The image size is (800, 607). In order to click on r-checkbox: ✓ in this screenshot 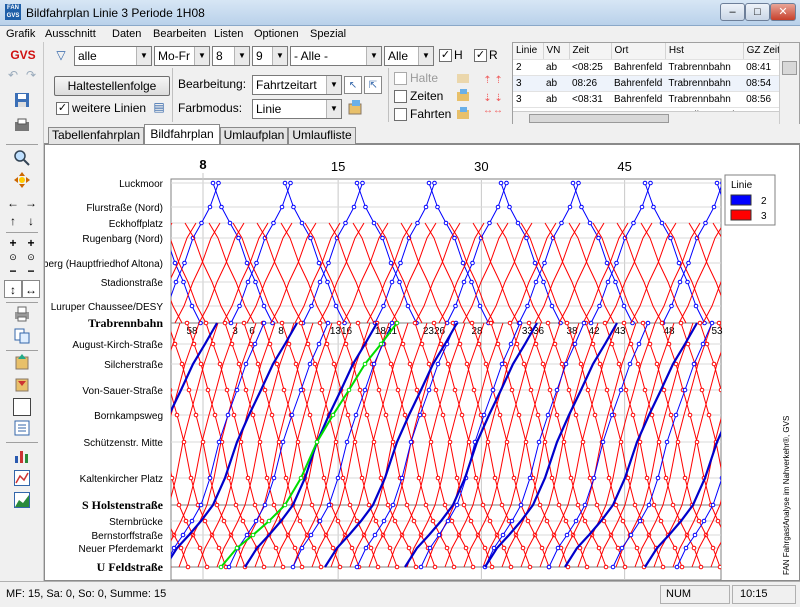, I will do `click(480, 55)`.